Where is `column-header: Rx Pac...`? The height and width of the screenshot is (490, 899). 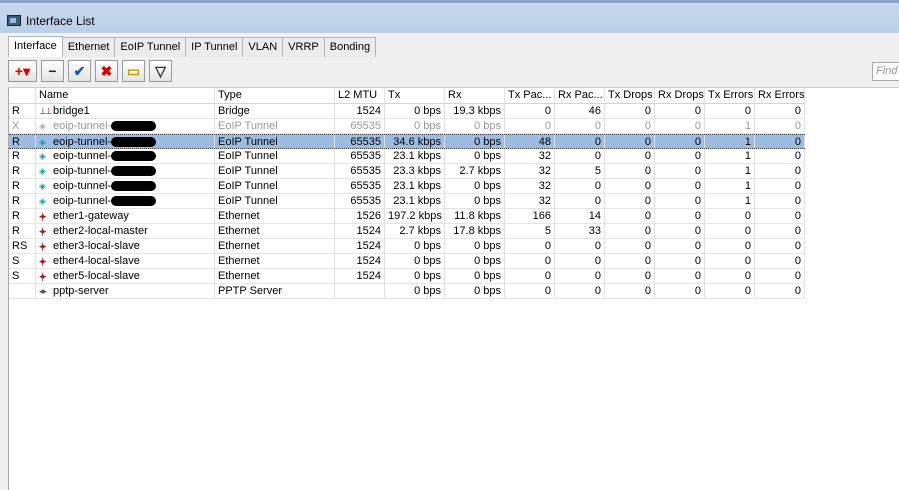
column-header: Rx Pac... is located at coordinates (580, 95).